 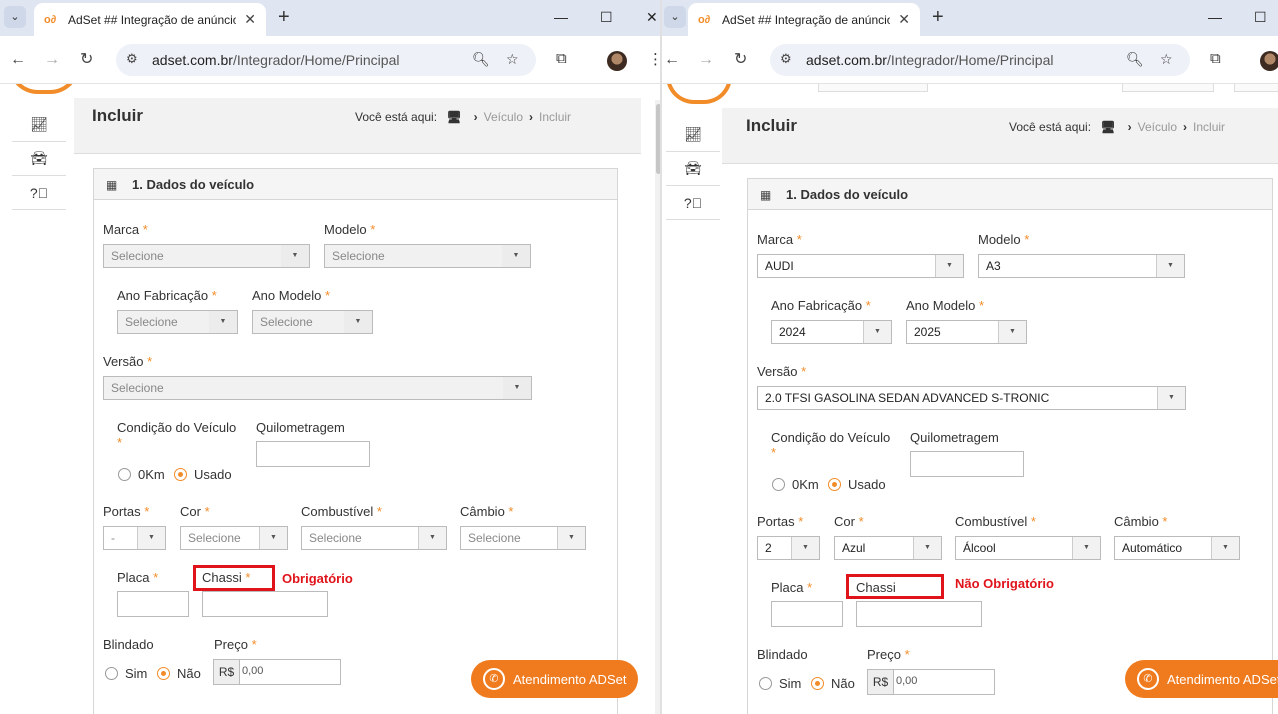 What do you see at coordinates (523, 538) in the screenshot?
I see `cambio-select: Selecione ▼` at bounding box center [523, 538].